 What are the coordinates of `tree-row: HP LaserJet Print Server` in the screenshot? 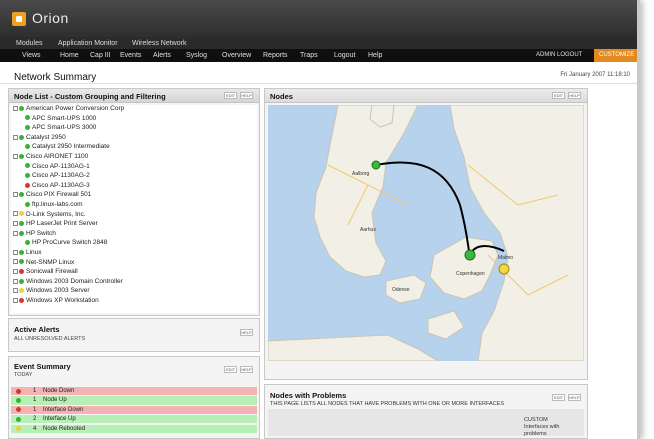 It's located at (134, 224).